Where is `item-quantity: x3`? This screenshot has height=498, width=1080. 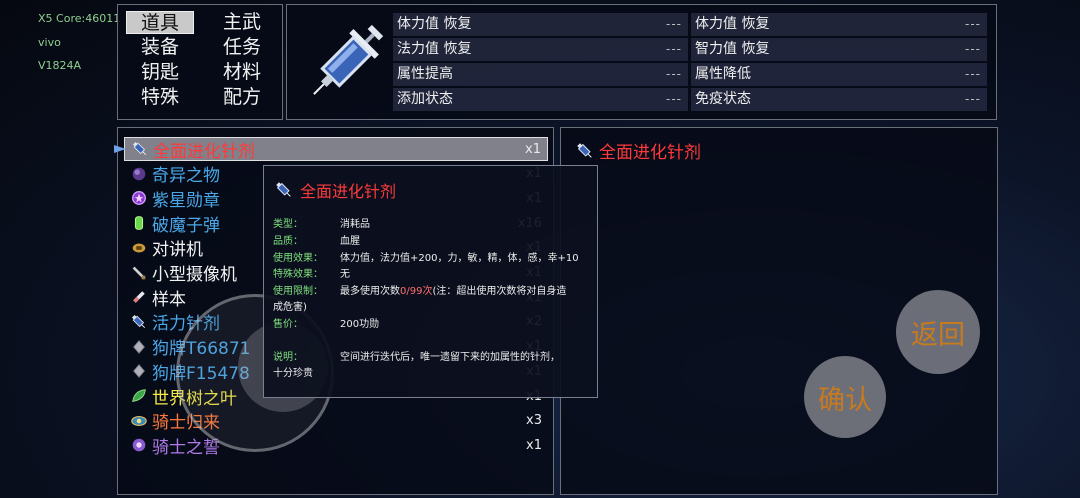 item-quantity: x3 is located at coordinates (534, 421).